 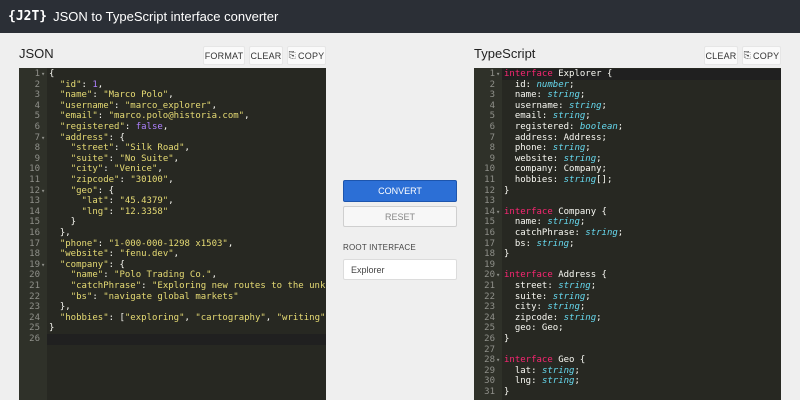 I want to click on code-line: 5 "email": "marco.polo@historia.com",, so click(x=172, y=116).